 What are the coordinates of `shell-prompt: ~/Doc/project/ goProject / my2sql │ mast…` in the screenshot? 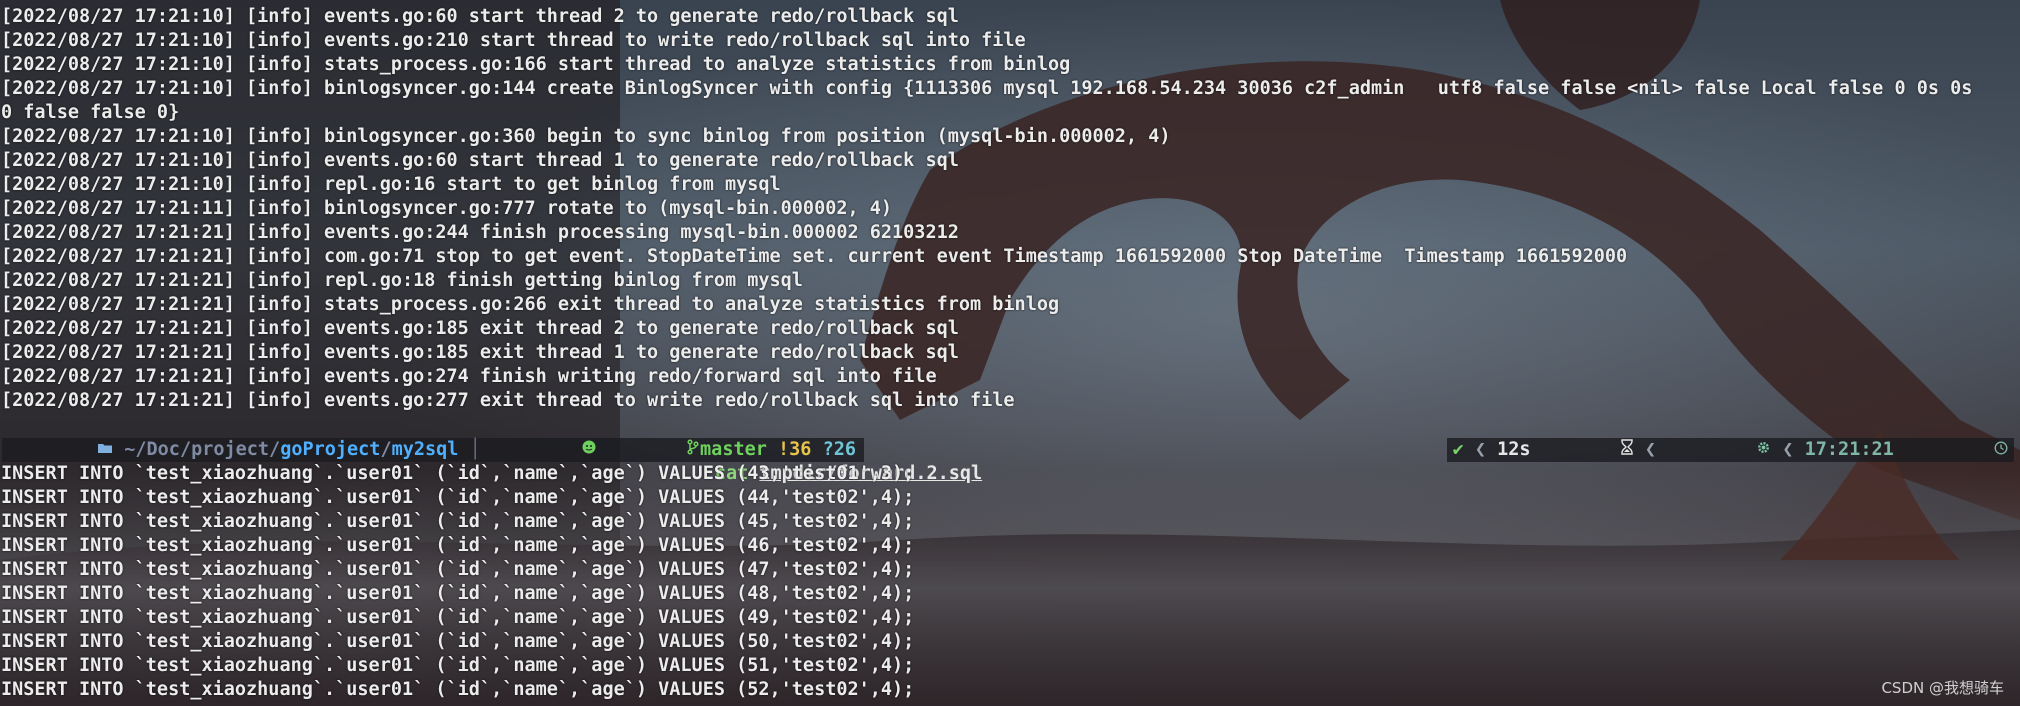 It's located at (1010, 461).